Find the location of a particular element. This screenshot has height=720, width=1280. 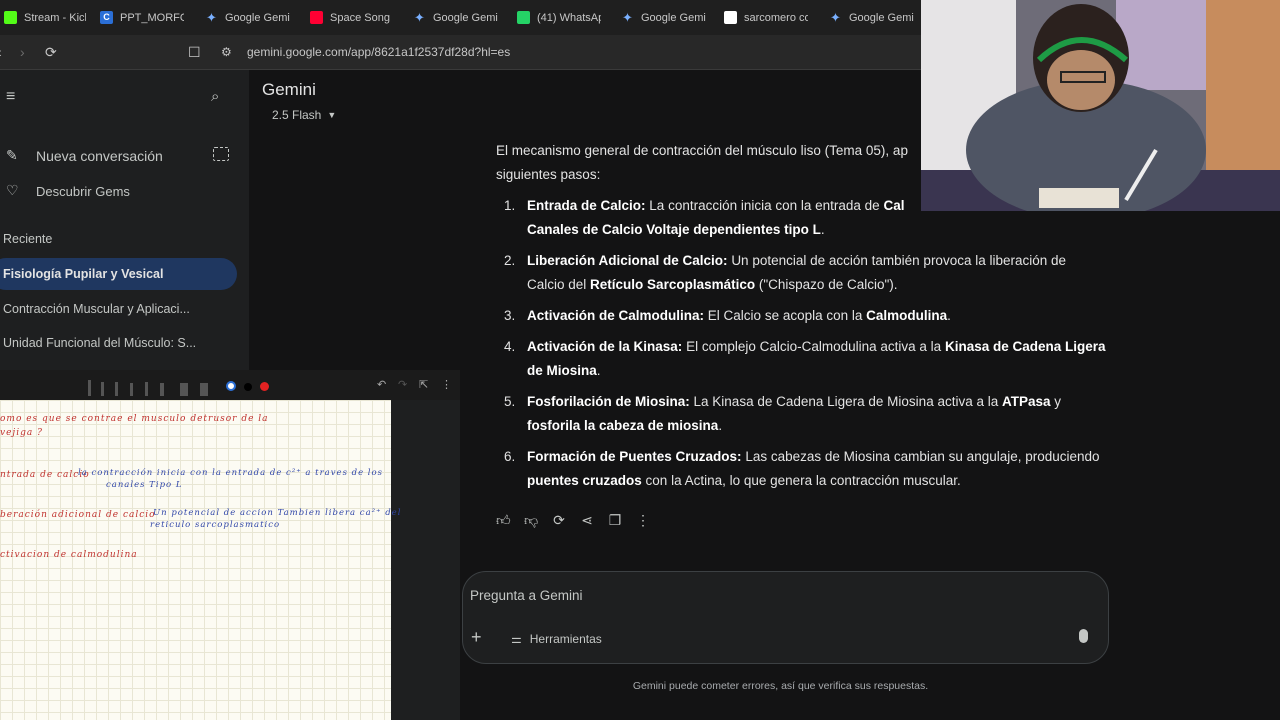

tab: Stream - Kick is located at coordinates (45, 17).